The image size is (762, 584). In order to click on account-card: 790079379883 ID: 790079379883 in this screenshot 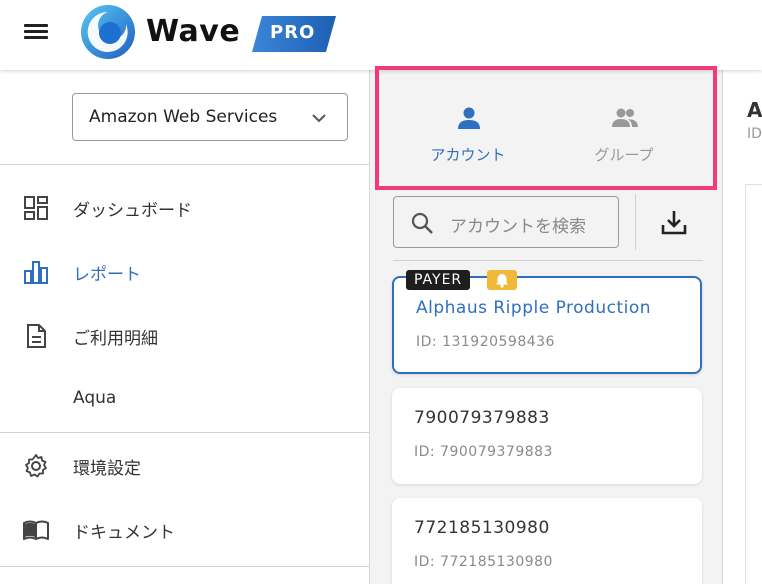, I will do `click(547, 436)`.